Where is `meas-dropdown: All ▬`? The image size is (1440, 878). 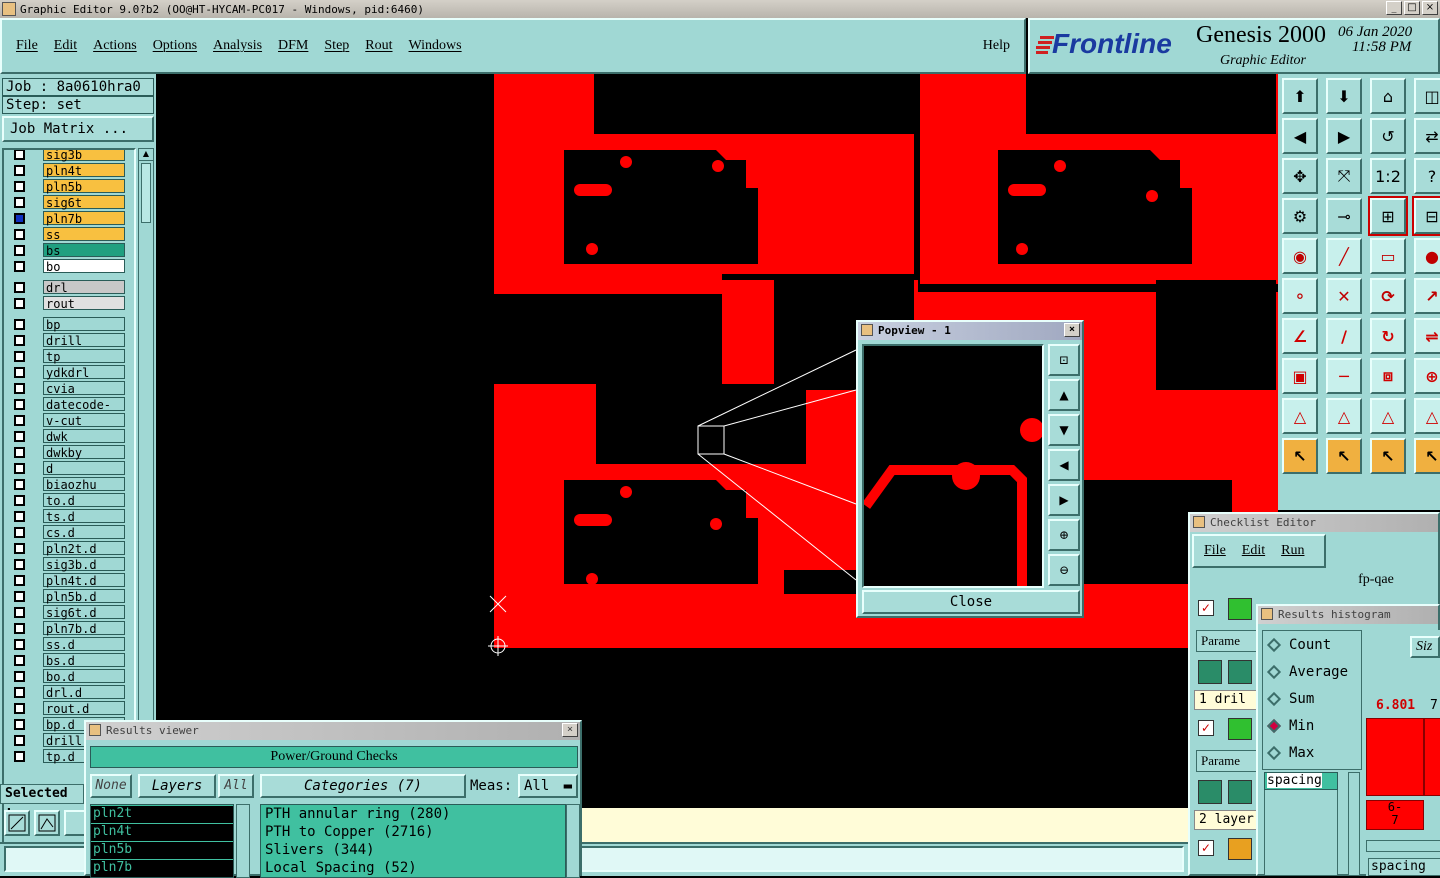
meas-dropdown: All ▬ is located at coordinates (548, 786).